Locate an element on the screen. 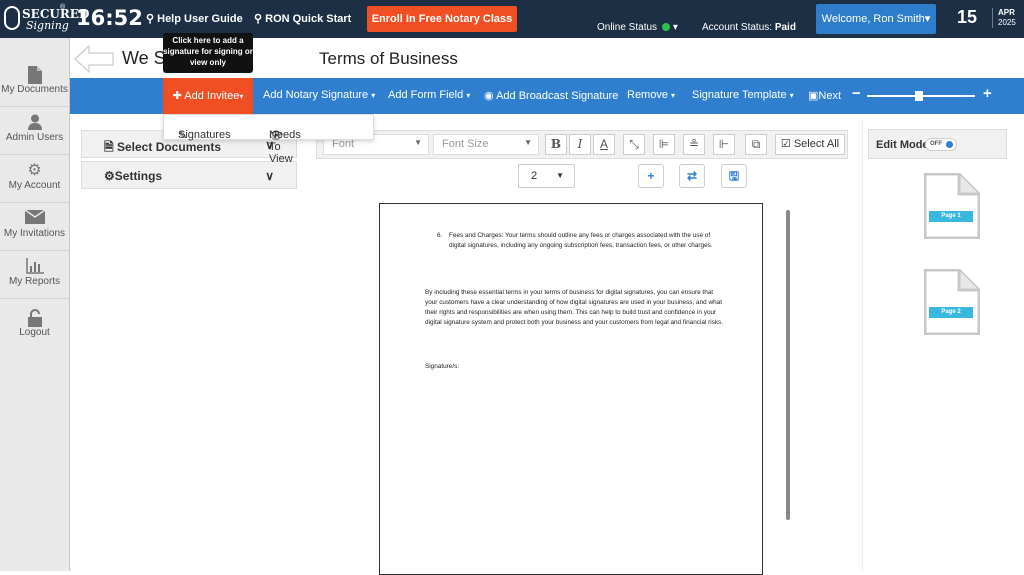  unlock-icon is located at coordinates (34, 315).